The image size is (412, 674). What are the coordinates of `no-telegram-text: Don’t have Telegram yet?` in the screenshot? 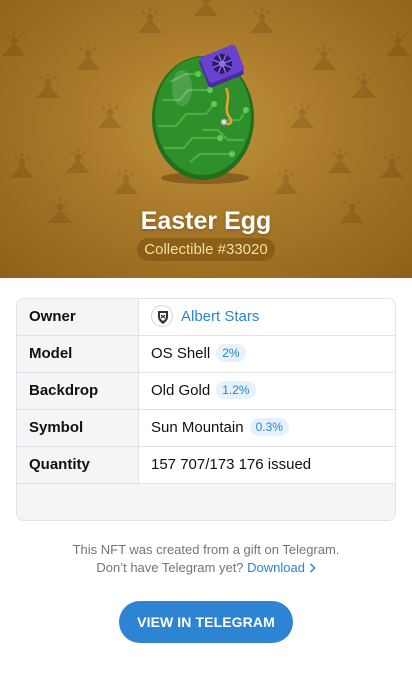 It's located at (170, 567).